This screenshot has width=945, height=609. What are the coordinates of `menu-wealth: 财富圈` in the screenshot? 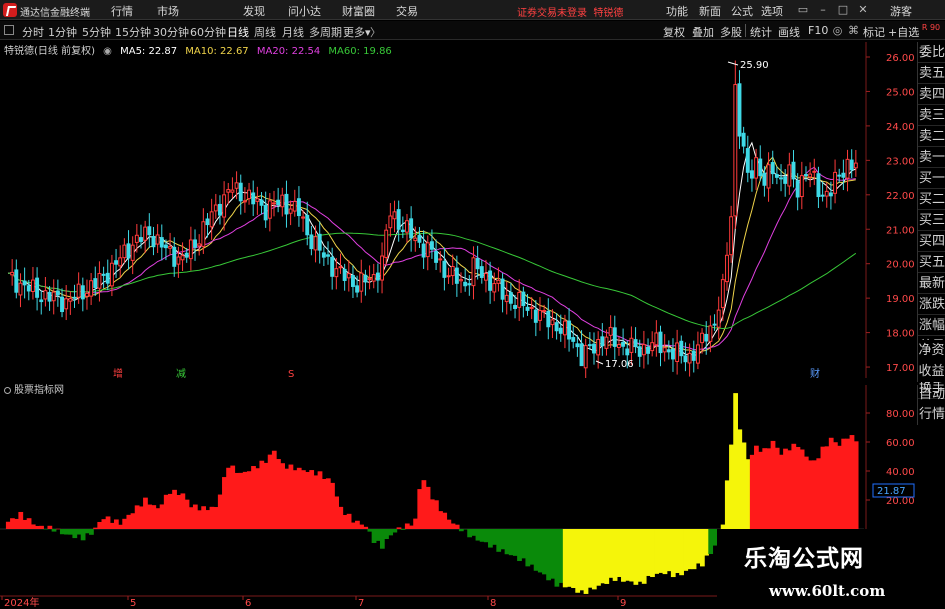 It's located at (358, 11).